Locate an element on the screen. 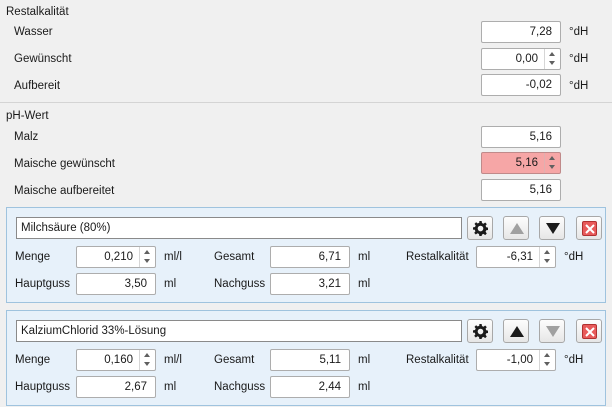 Image resolution: width=612 pixels, height=407 pixels. maische-aufbereitet-field: 5,16 is located at coordinates (521, 190).